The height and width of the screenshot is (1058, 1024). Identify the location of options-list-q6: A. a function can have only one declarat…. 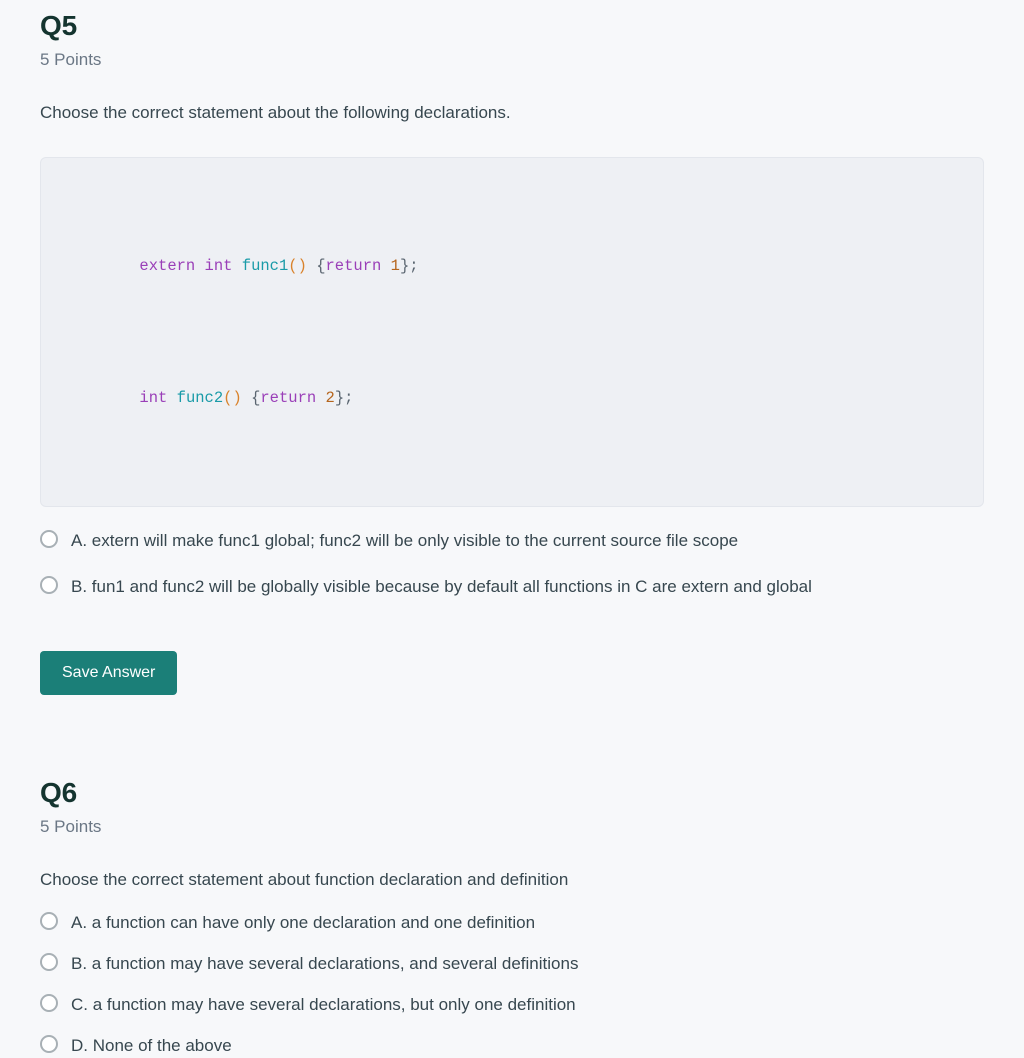
(512, 984).